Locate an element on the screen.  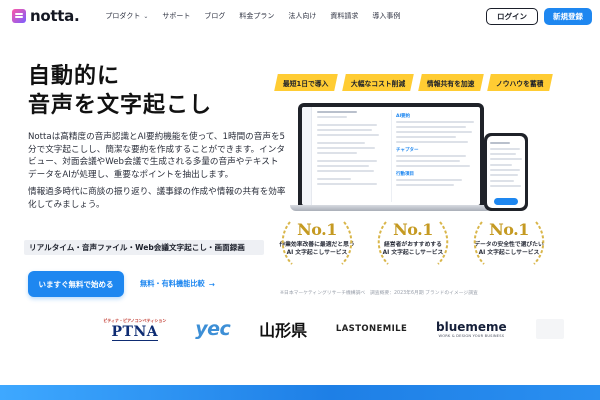
signup-button: 新規登録 is located at coordinates (568, 16).